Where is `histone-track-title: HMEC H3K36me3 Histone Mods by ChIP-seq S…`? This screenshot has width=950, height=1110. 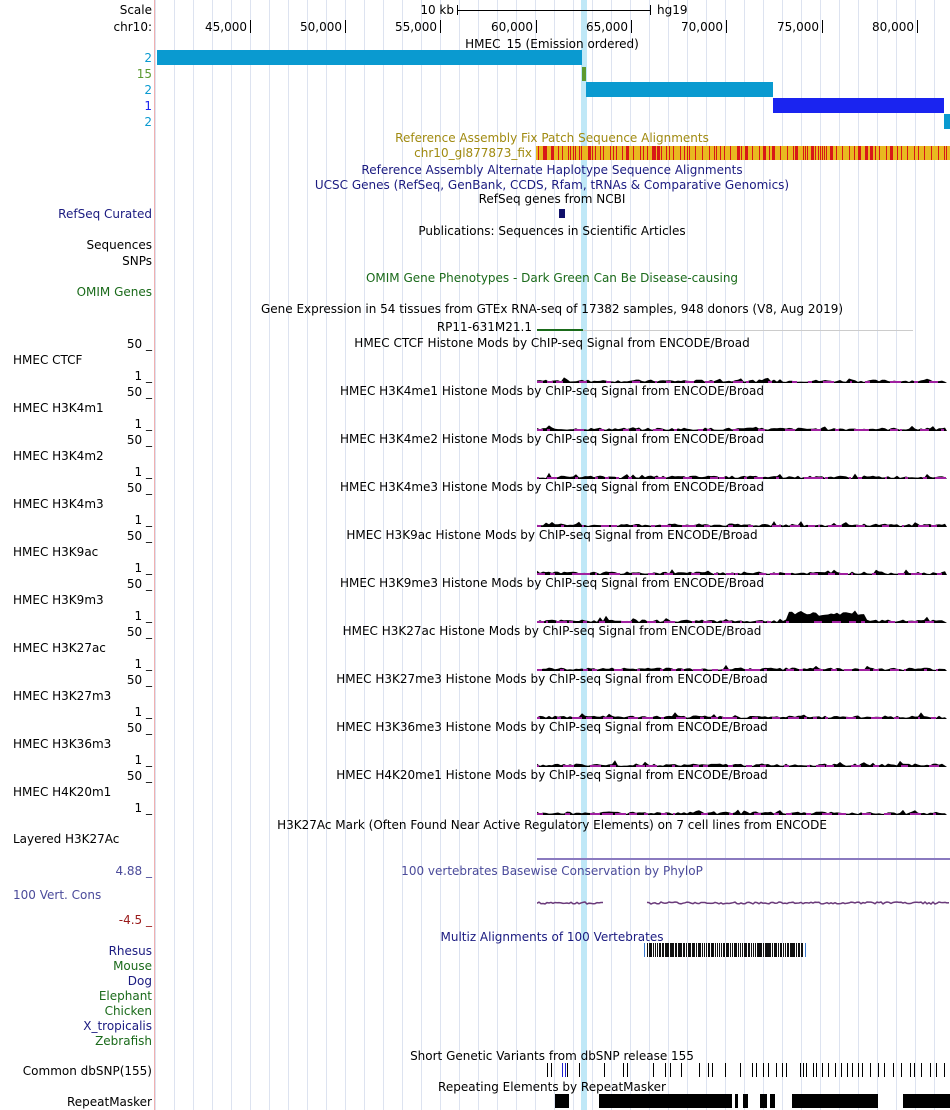 histone-track-title: HMEC H3K36me3 Histone Mods by ChIP-seq S… is located at coordinates (552, 727).